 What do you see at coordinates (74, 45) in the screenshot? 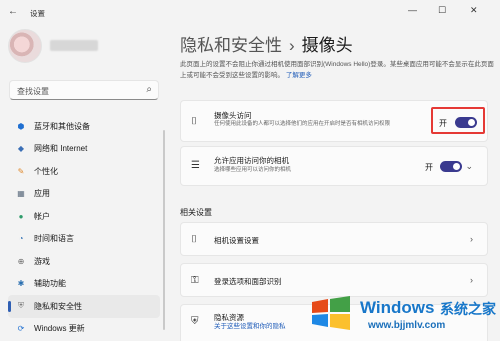
I see `username-redacted` at bounding box center [74, 45].